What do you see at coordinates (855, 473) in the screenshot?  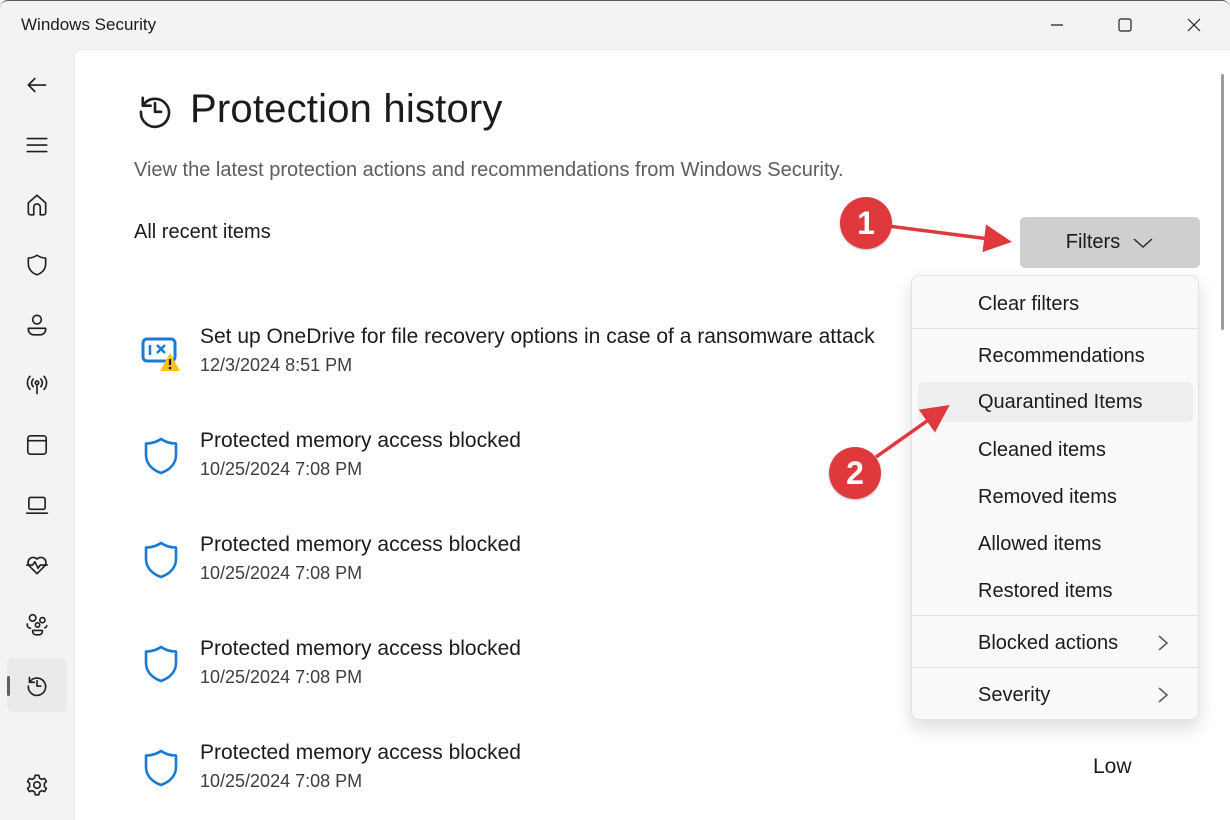 I see `annotation-badge-2: 2` at bounding box center [855, 473].